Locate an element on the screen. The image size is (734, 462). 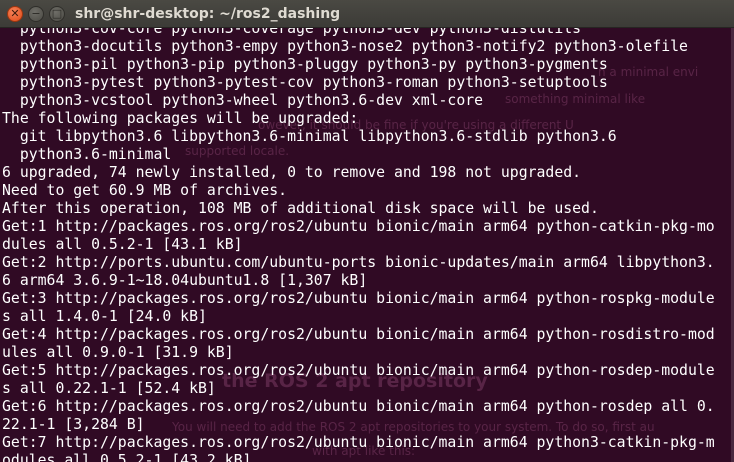
terminal-line: 22.1-1 [3,284 B] is located at coordinates (73, 424).